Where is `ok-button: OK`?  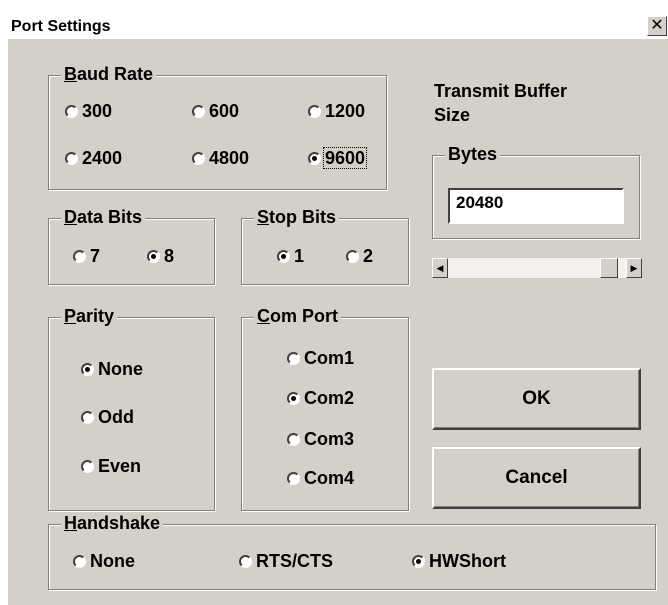 ok-button: OK is located at coordinates (536, 399).